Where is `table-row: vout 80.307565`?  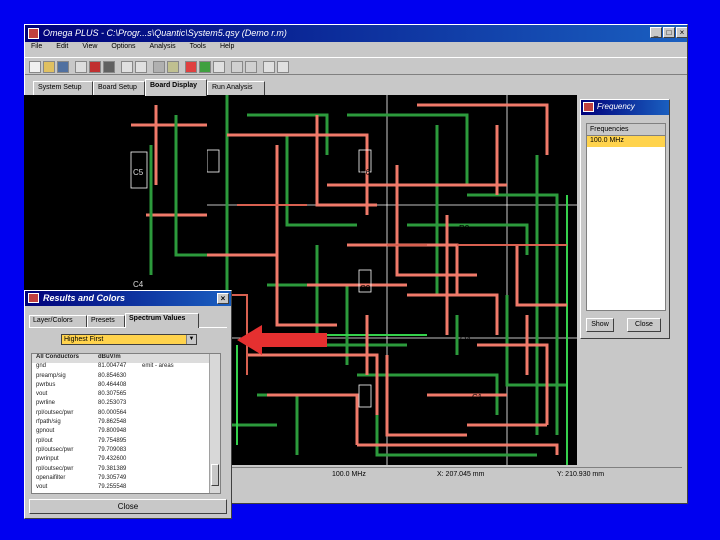
table-row: vout 80.307565 is located at coordinates (126, 395).